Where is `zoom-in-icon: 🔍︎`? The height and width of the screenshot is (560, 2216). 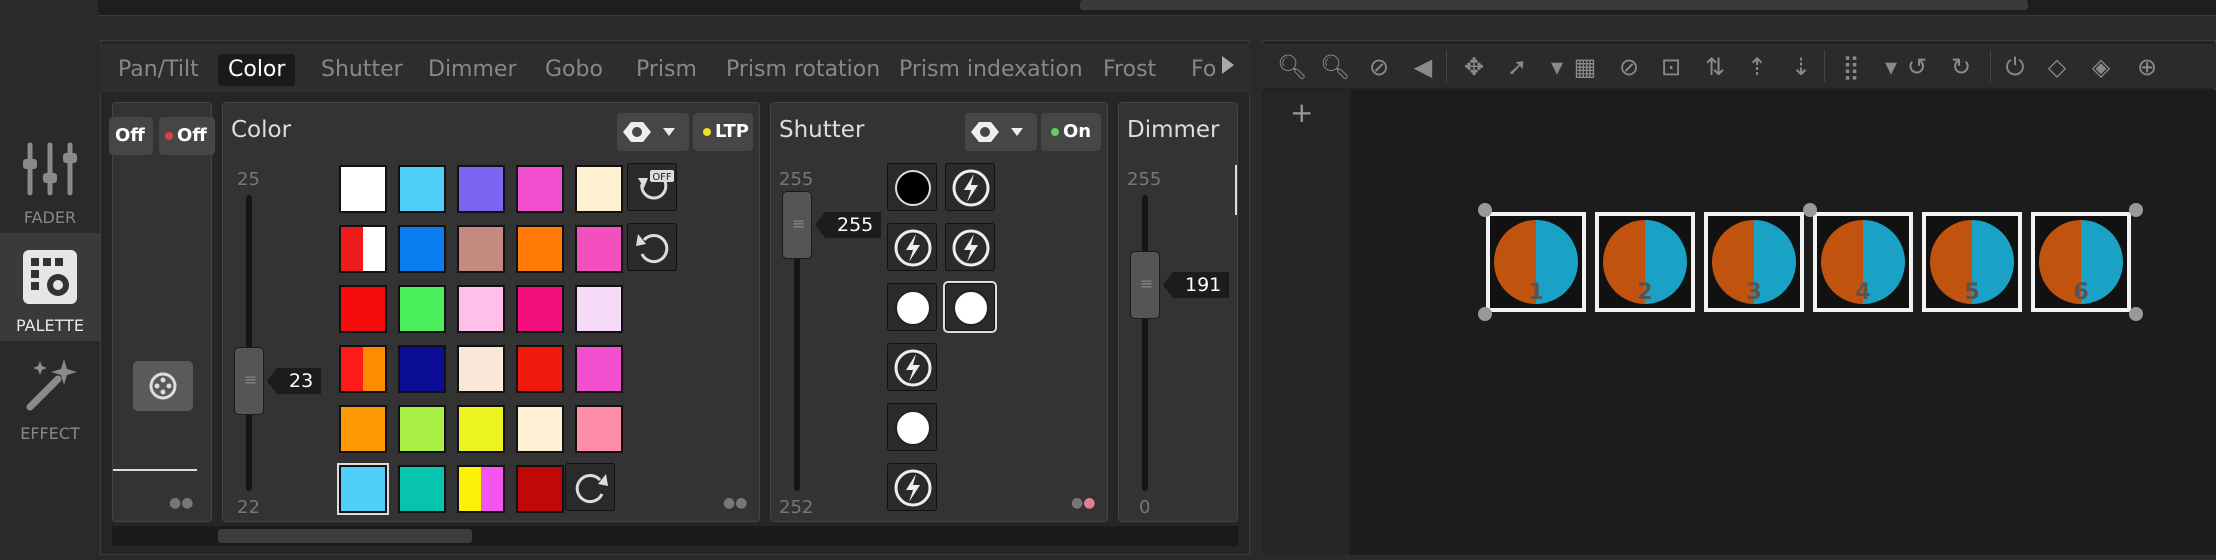 zoom-in-icon: 🔍︎ is located at coordinates (1335, 67).